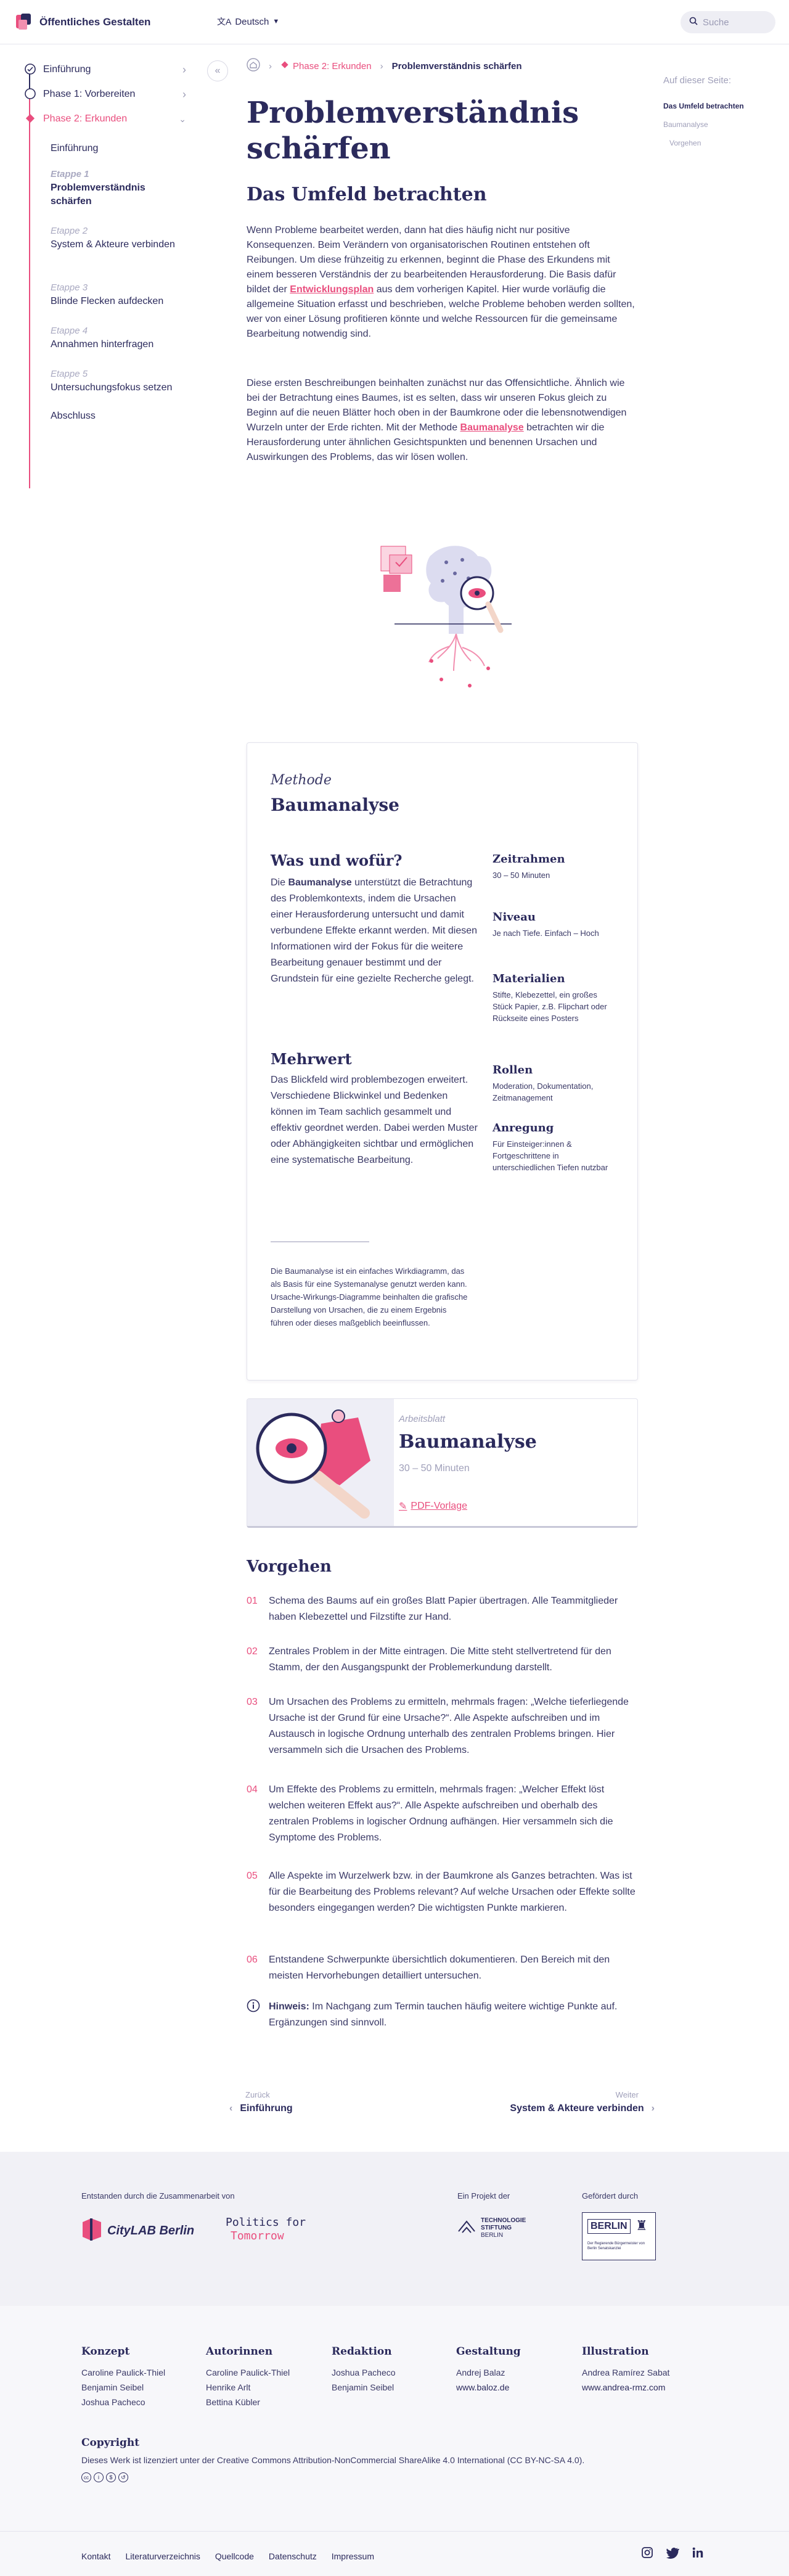 The image size is (789, 2576). Describe the element at coordinates (111, 2477) in the screenshot. I see `nc-icon: $` at that location.